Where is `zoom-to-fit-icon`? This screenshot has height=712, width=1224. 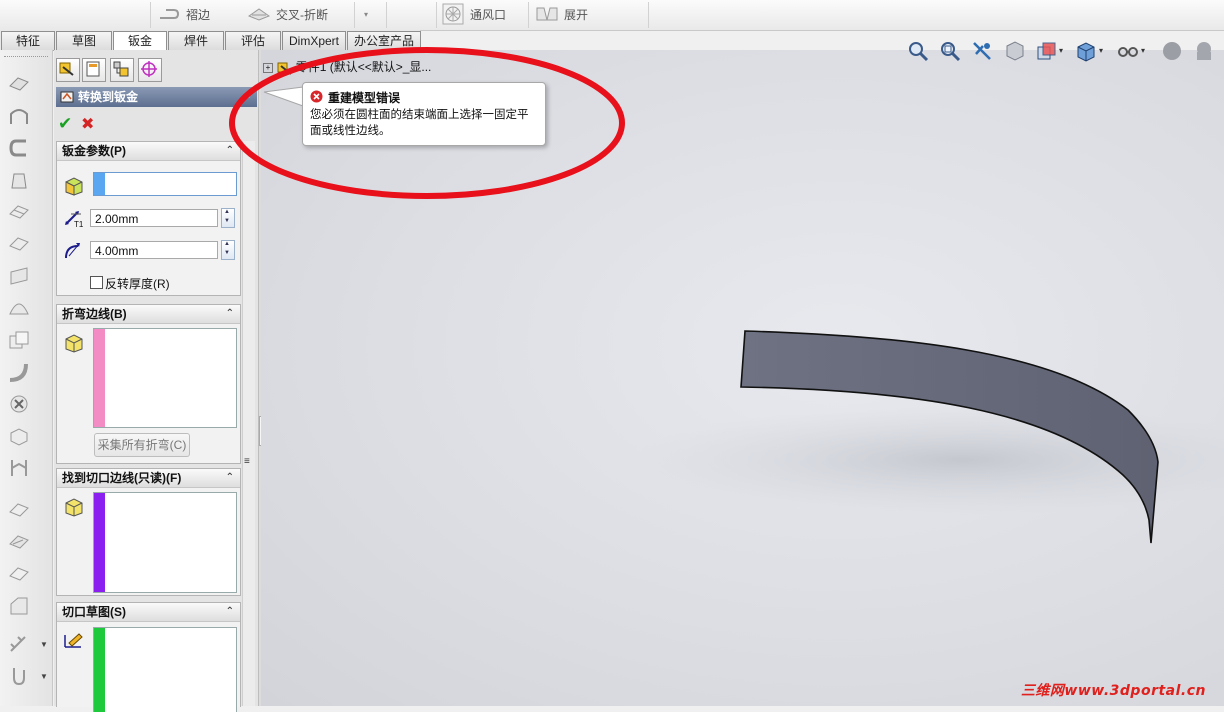
zoom-to-fit-icon is located at coordinates (918, 51).